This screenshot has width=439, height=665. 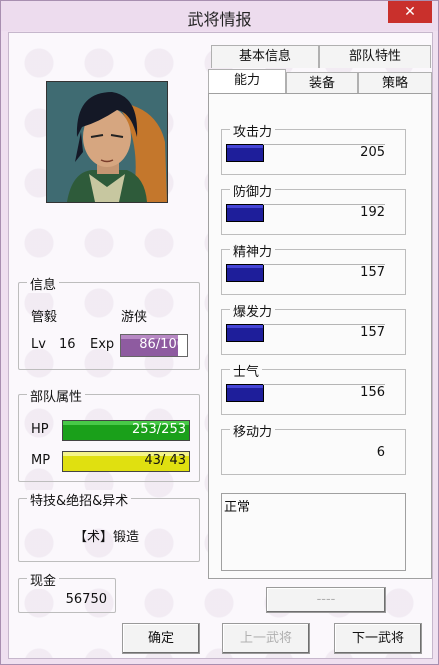 I want to click on hp-bar: 253/253, so click(x=126, y=430).